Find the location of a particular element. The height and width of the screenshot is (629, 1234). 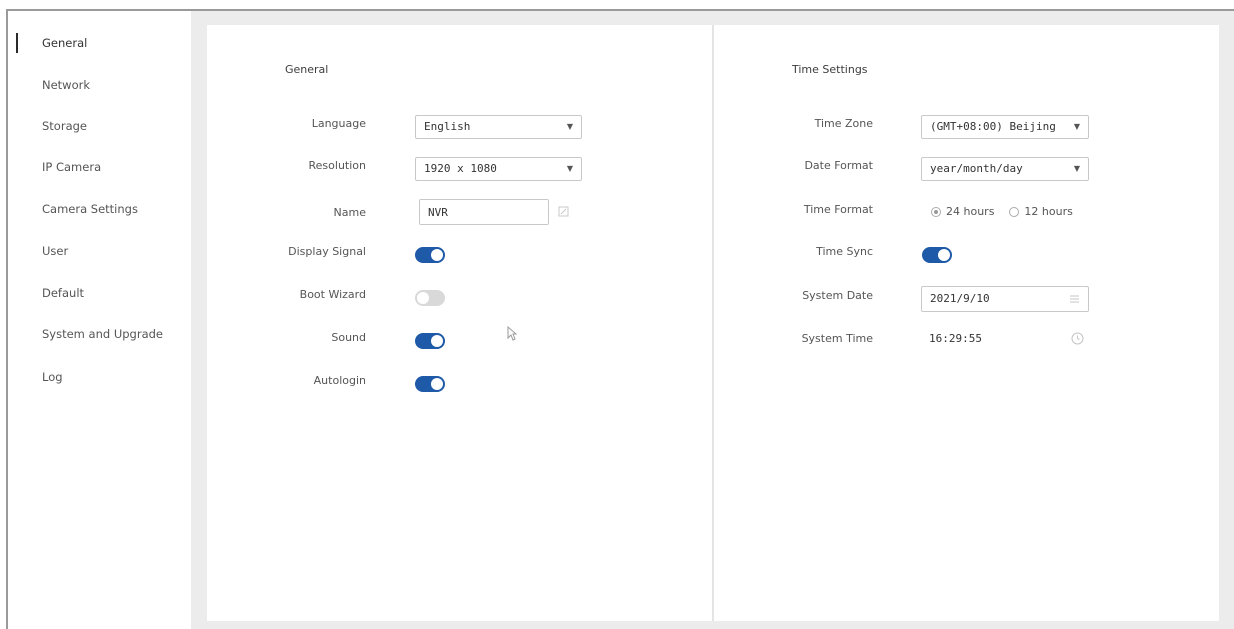

system-date-label: System Date is located at coordinates (837, 295).